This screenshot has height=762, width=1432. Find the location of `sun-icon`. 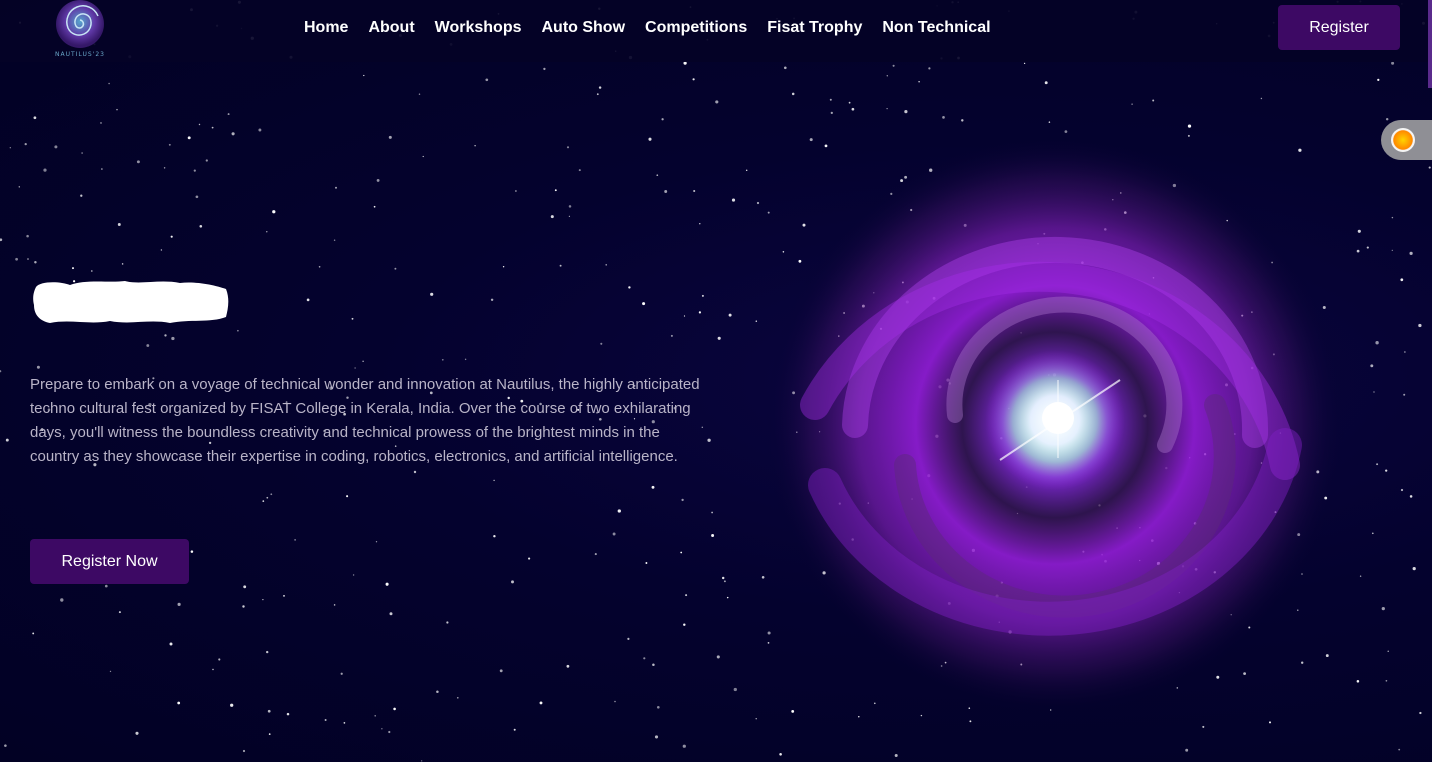

sun-icon is located at coordinates (1403, 140).